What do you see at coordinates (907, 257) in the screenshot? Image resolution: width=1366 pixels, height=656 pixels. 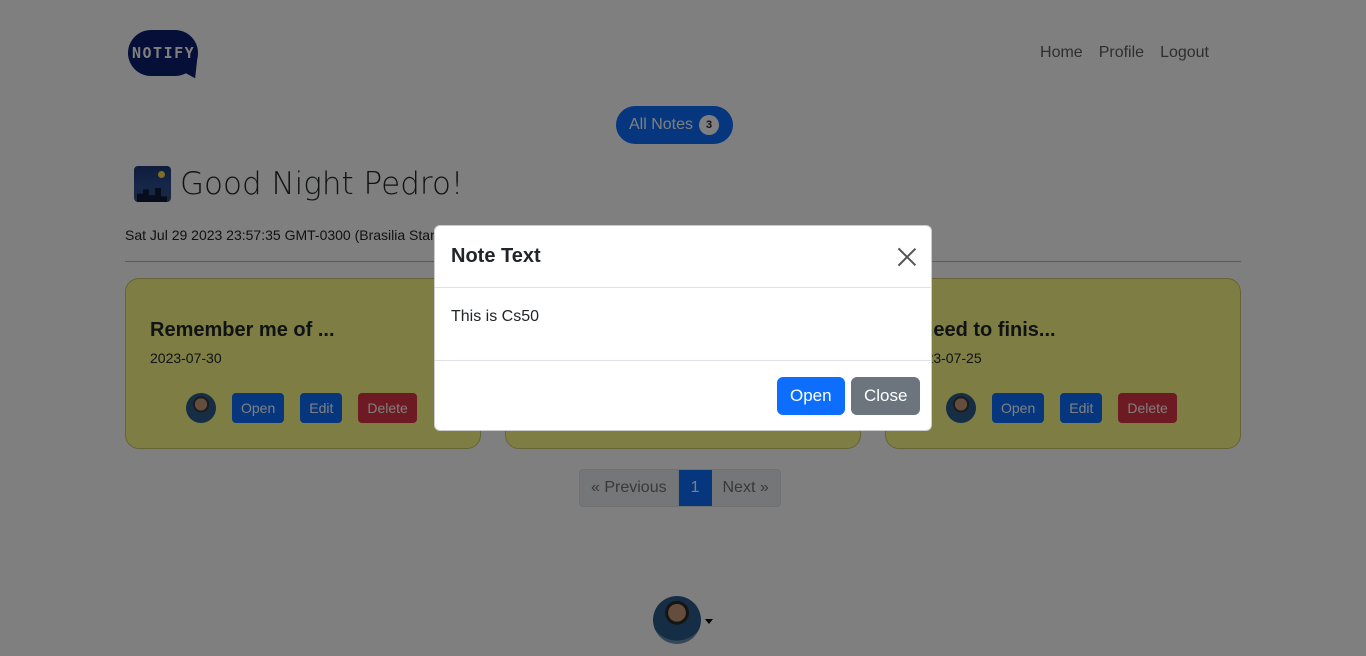 I see `close-icon` at bounding box center [907, 257].